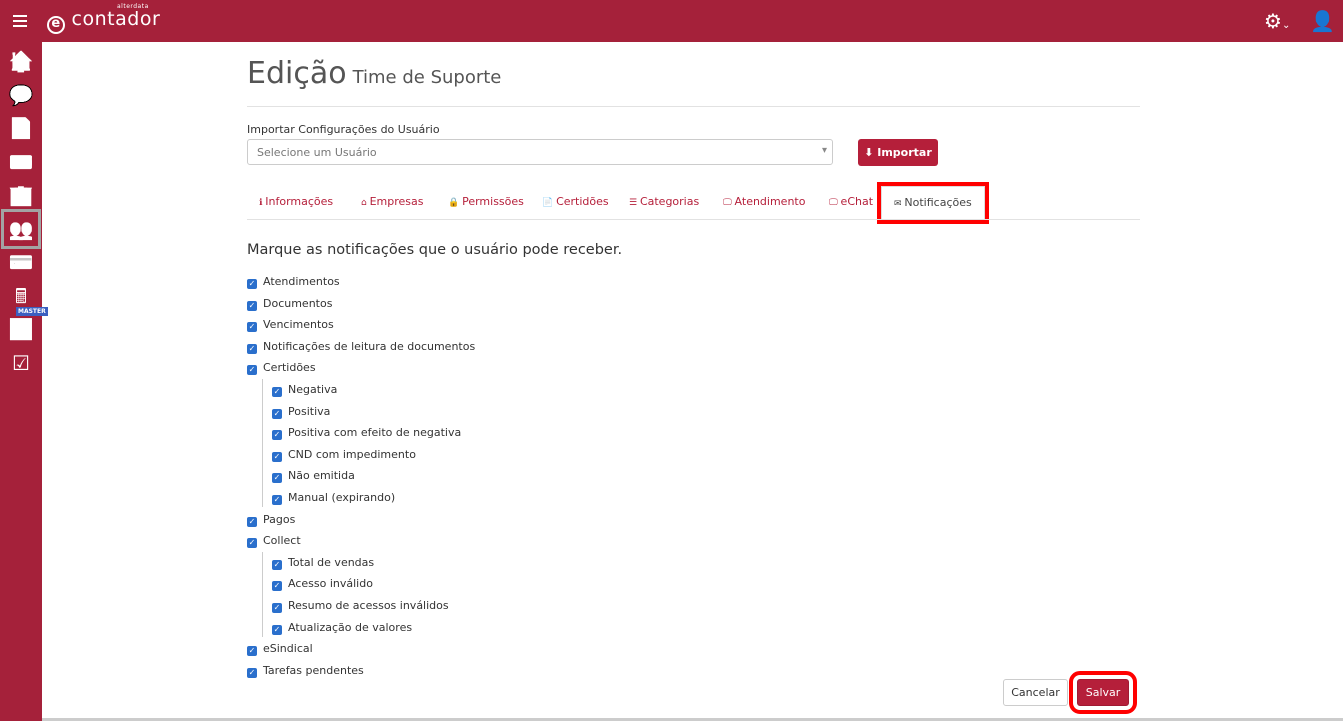 Image resolution: width=1343 pixels, height=721 pixels. Describe the element at coordinates (21, 329) in the screenshot. I see `chart-icon: 📊` at that location.